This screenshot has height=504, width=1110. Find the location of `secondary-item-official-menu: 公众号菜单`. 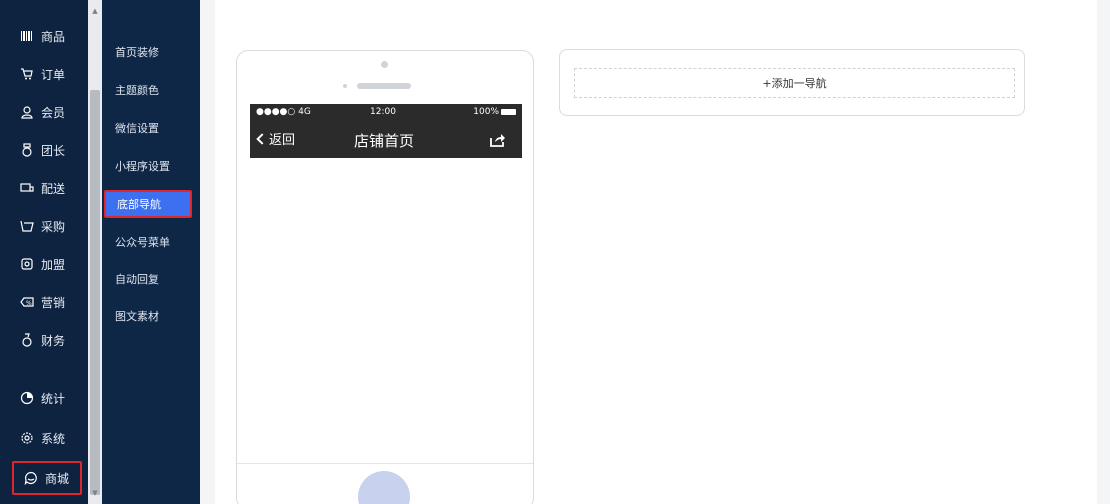

secondary-item-official-menu: 公众号菜单 is located at coordinates (148, 242).